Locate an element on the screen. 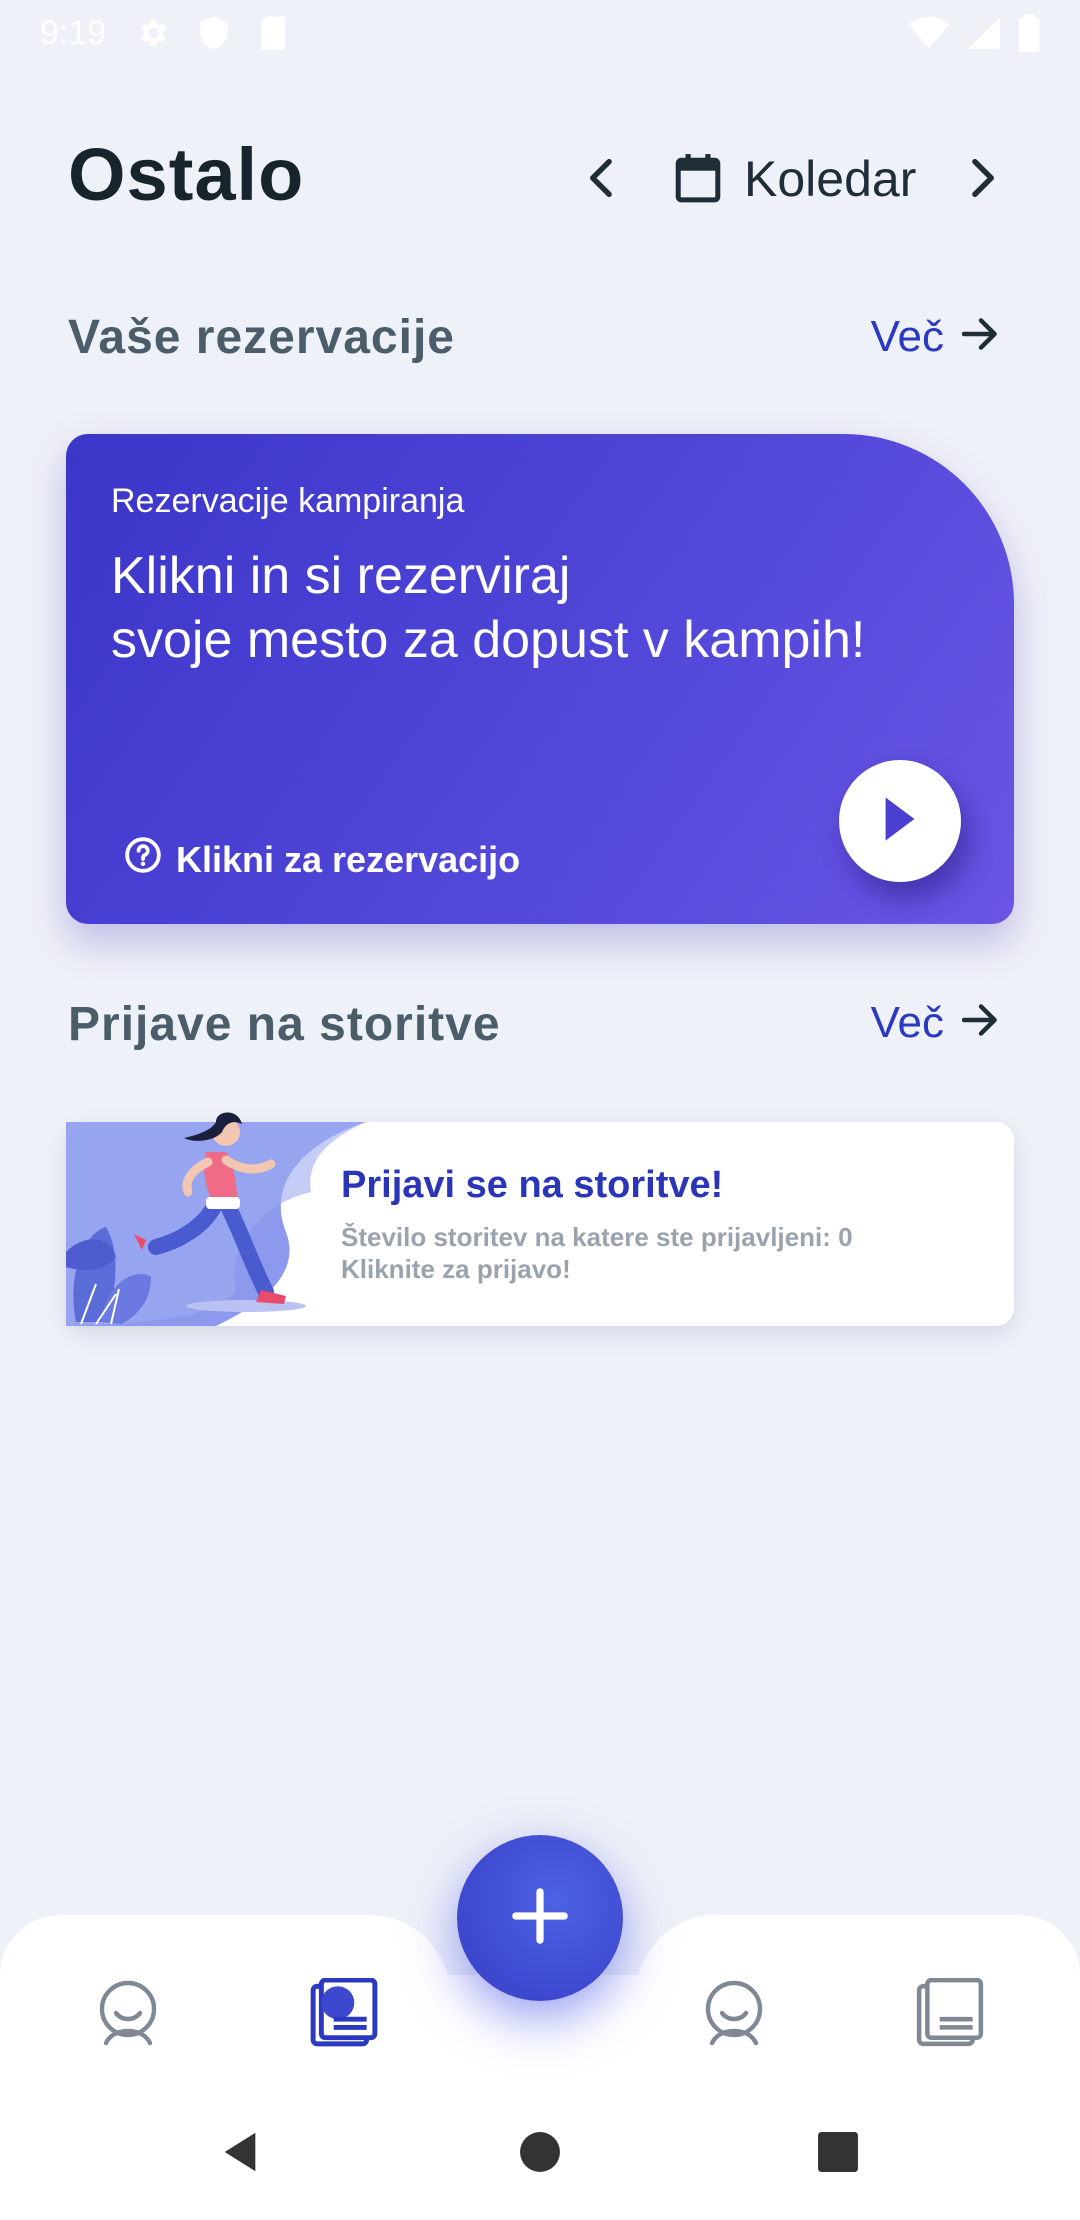  card-headline-line1: Klikni in si rezerviraj is located at coordinates (341, 576).